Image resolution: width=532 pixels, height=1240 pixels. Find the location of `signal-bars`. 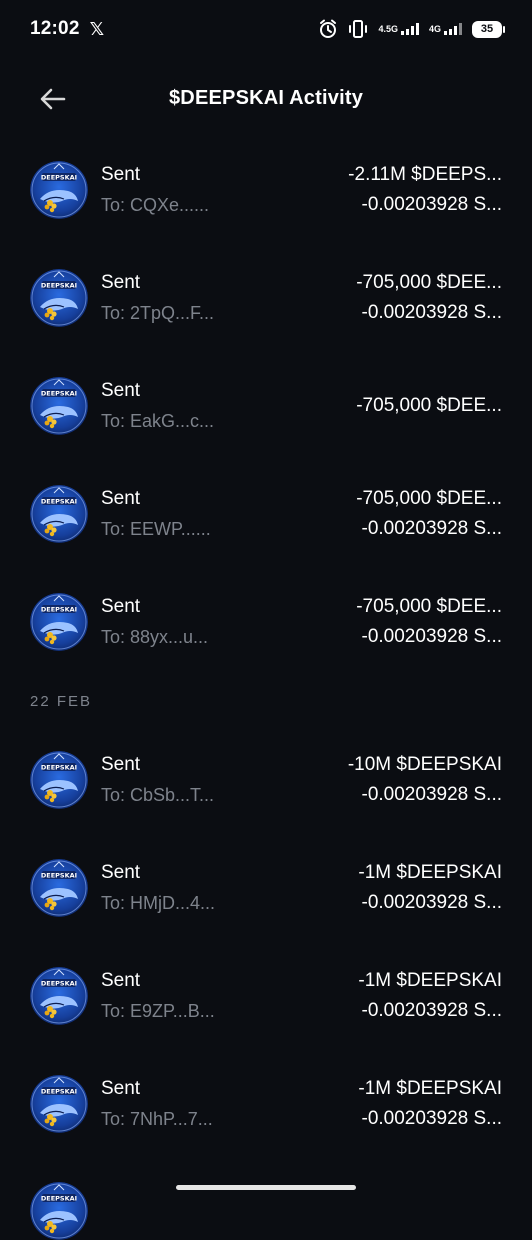

signal-bars is located at coordinates (409, 29).